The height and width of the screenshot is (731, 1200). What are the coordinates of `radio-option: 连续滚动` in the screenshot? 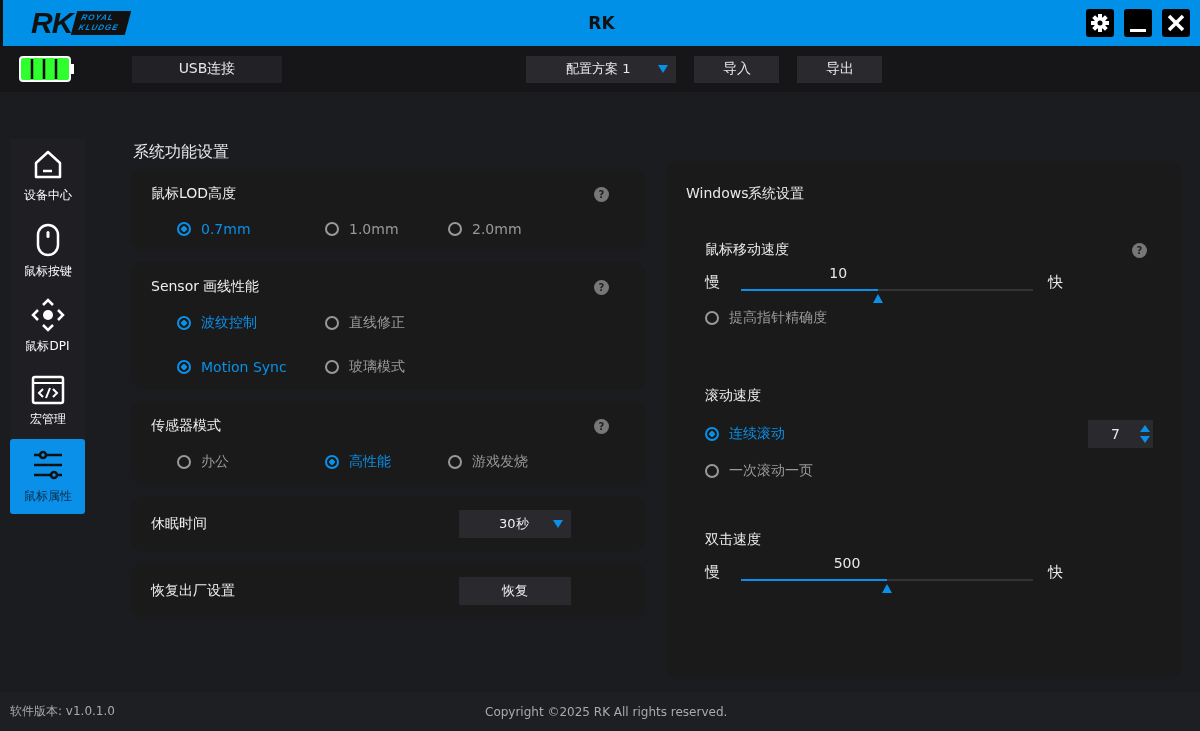 It's located at (735, 433).